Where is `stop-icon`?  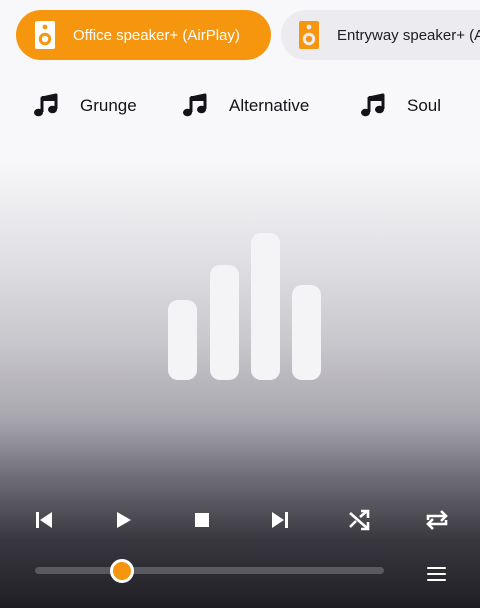
stop-icon is located at coordinates (202, 520).